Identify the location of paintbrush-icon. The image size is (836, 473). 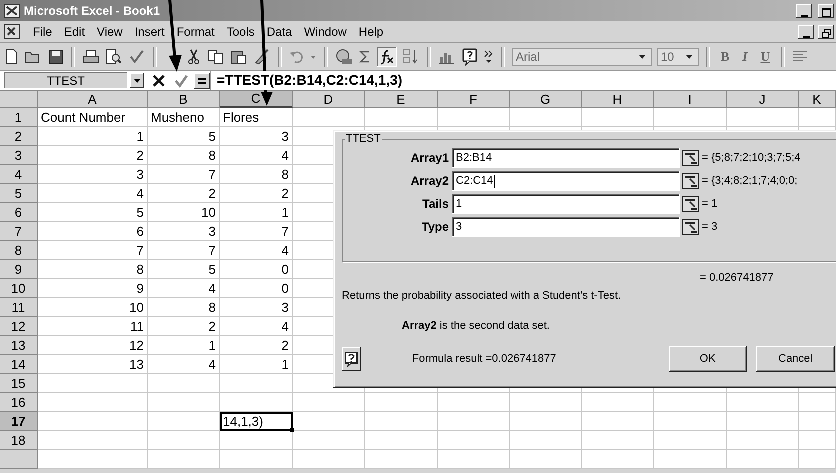
(262, 56).